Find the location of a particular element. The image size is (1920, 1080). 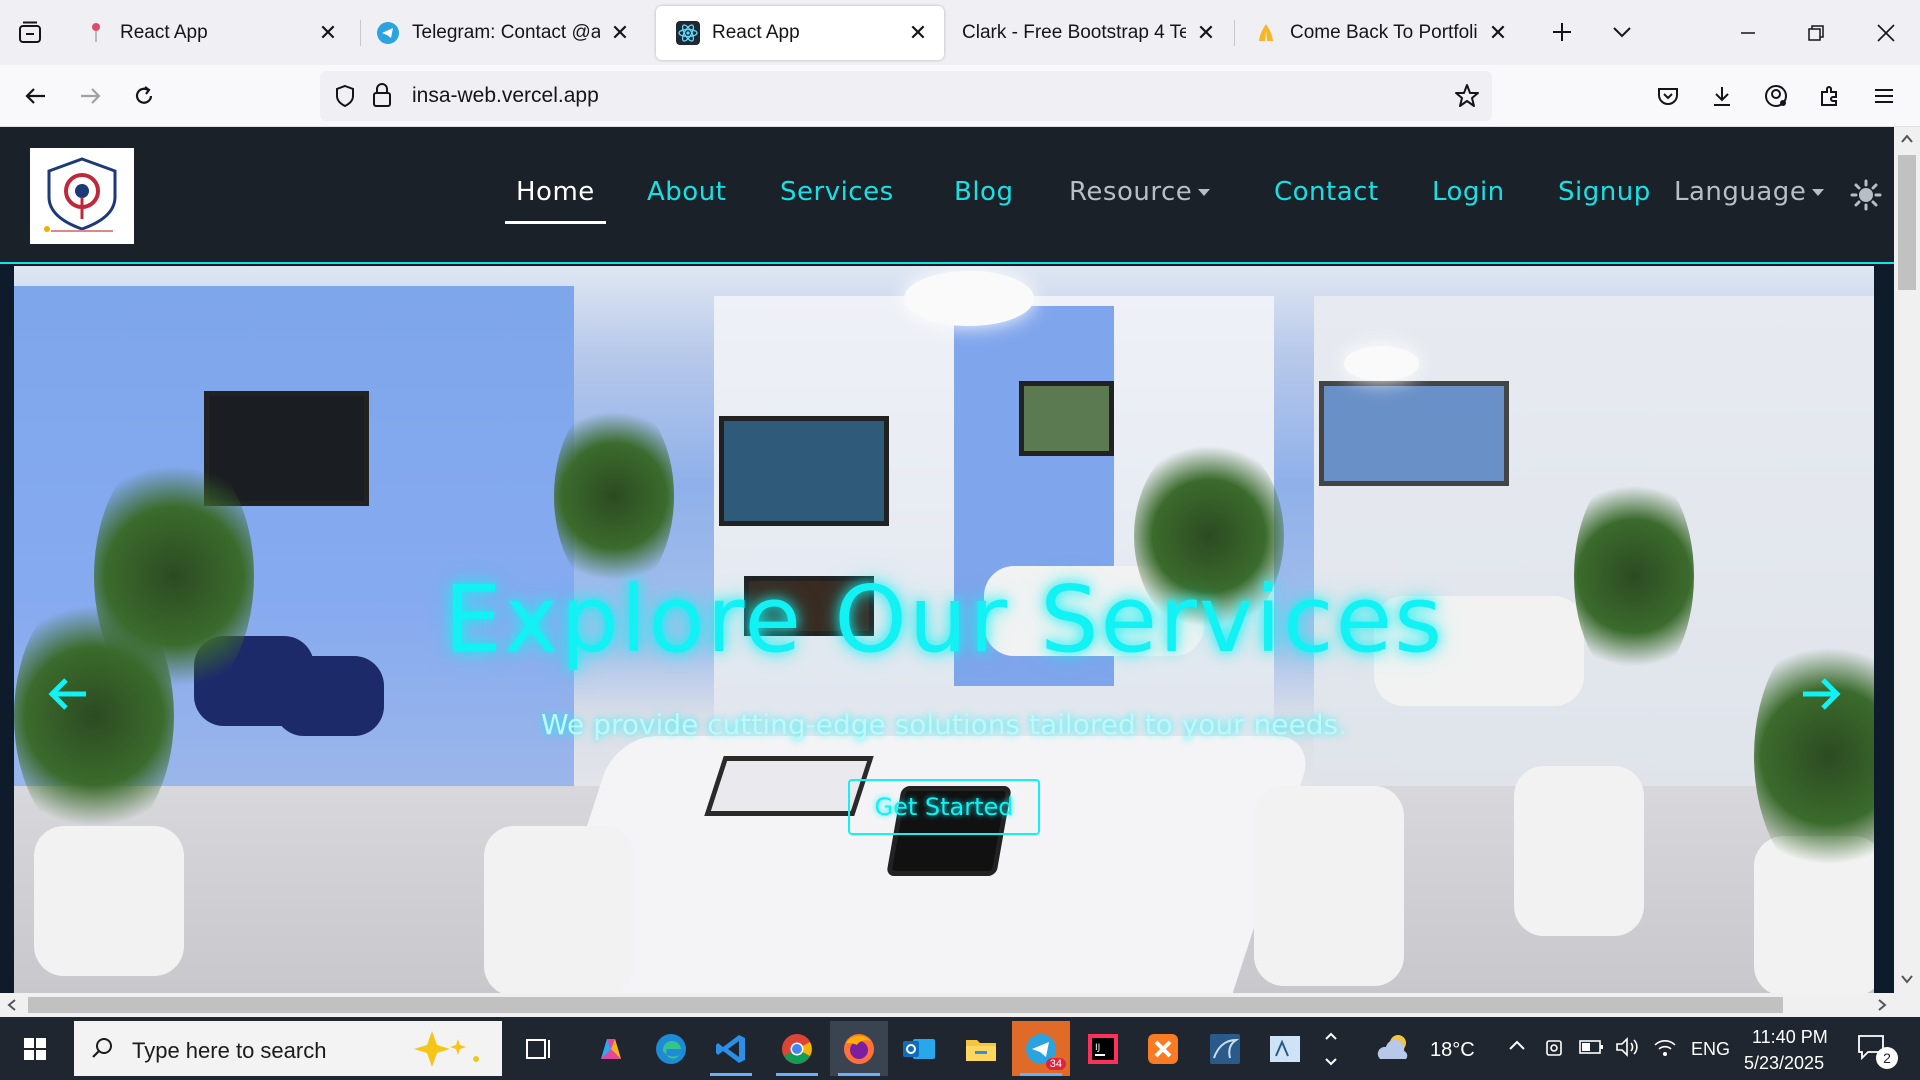

nav-signup: Signup is located at coordinates (1604, 192).